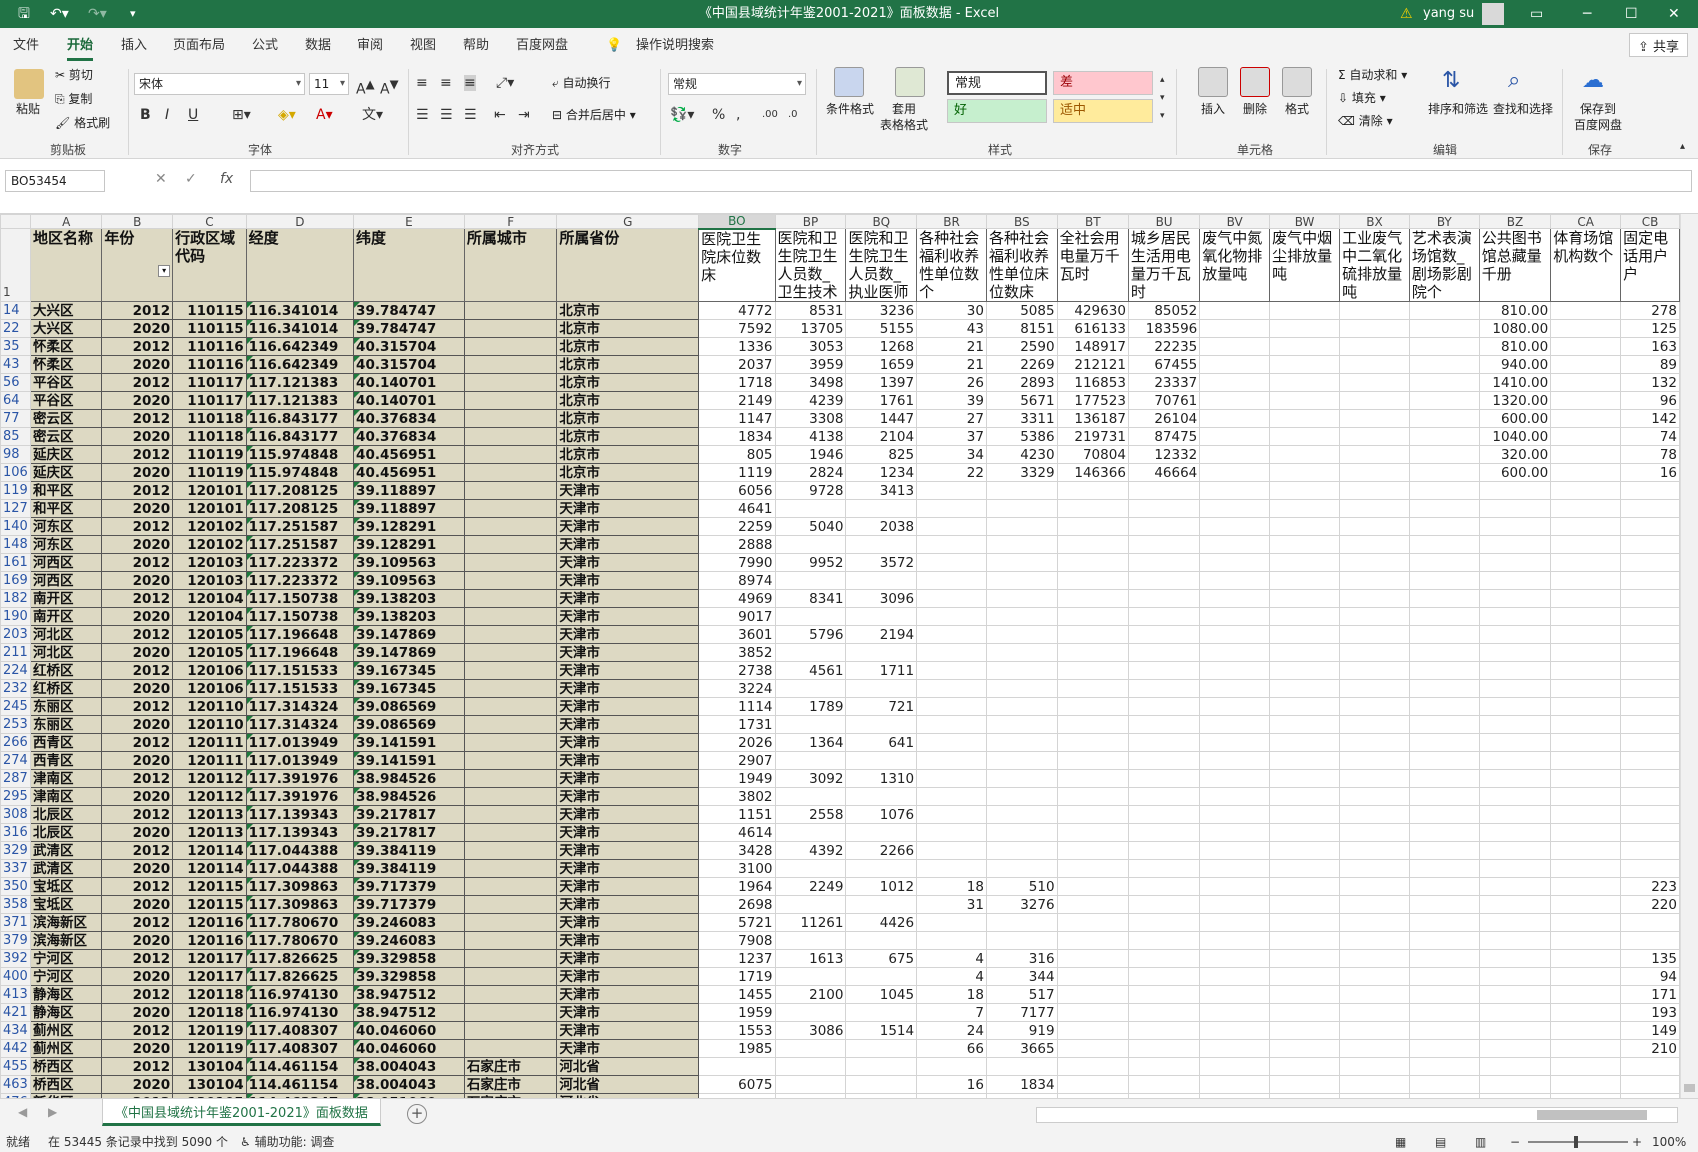 This screenshot has width=1698, height=1152. Describe the element at coordinates (737, 850) in the screenshot. I see `cell: 3428` at that location.